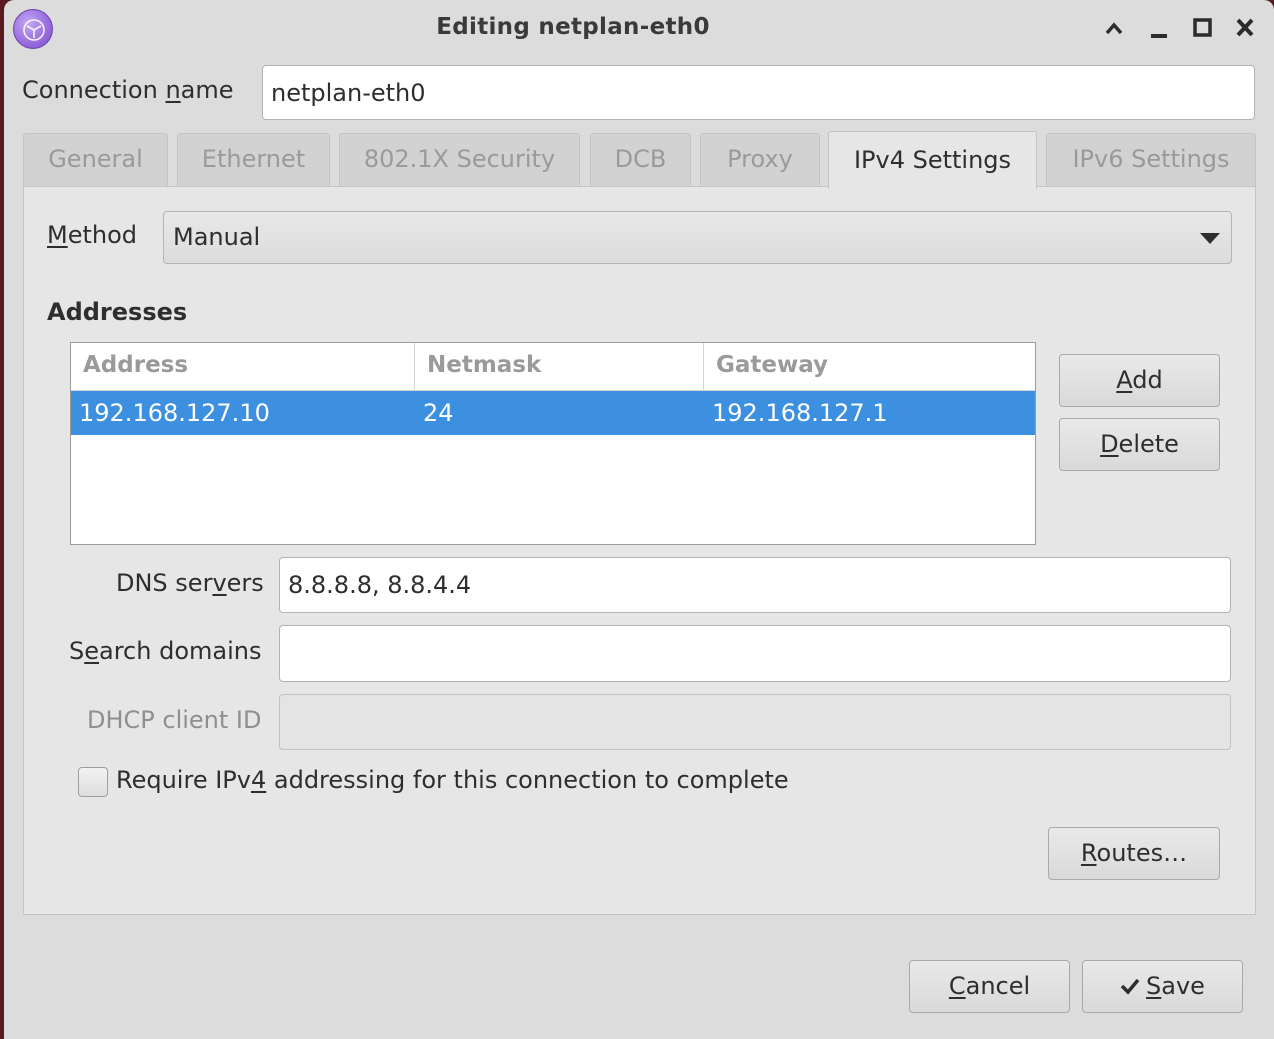  What do you see at coordinates (559, 367) in the screenshot?
I see `column-header-netmask: Netmask` at bounding box center [559, 367].